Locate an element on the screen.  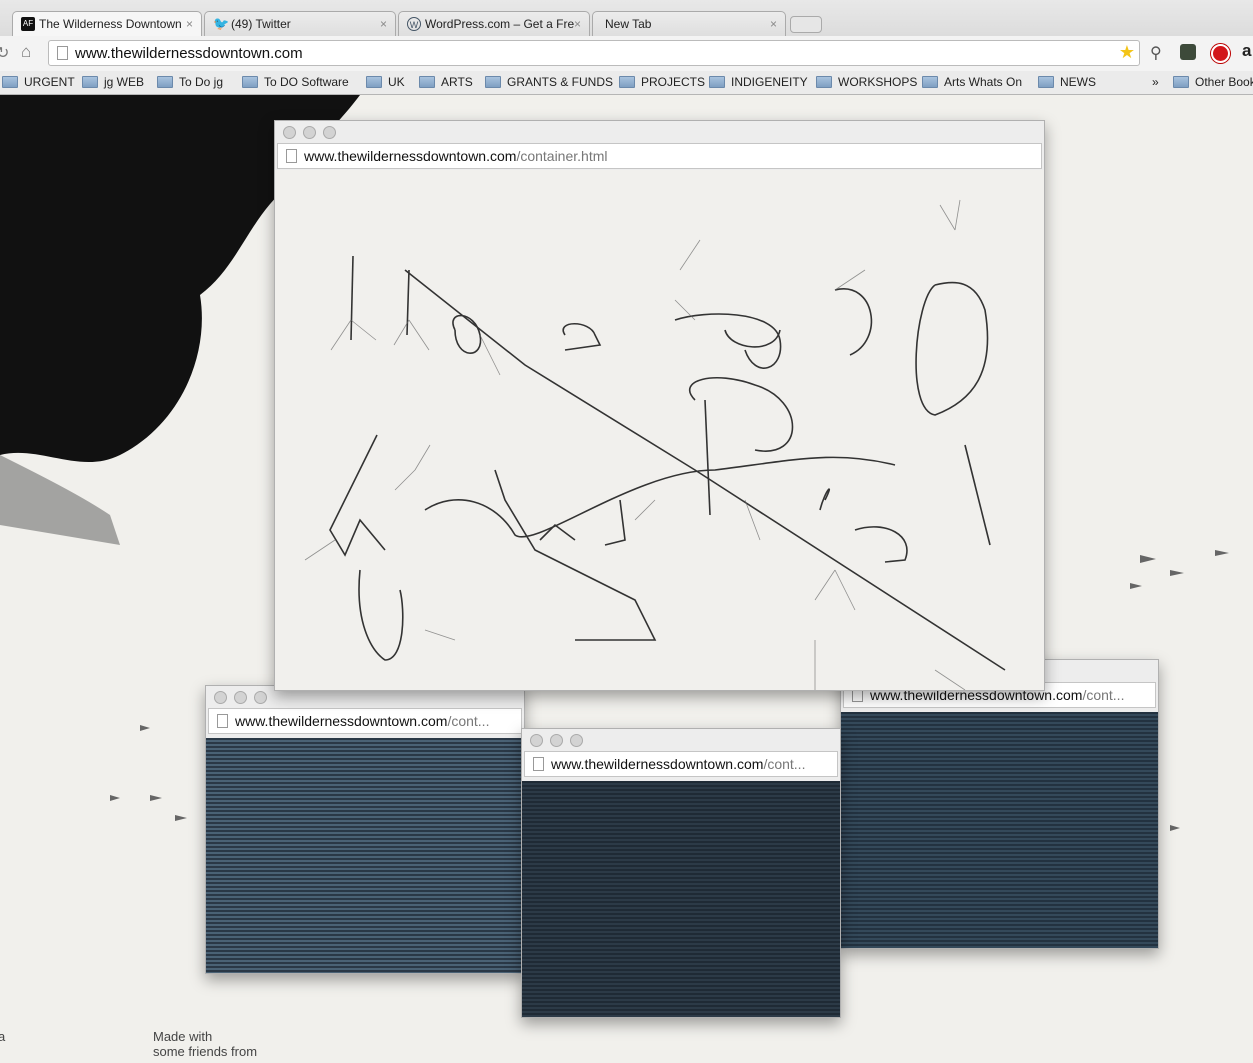
bookmark-folder: To Do jg is located at coordinates (190, 82).